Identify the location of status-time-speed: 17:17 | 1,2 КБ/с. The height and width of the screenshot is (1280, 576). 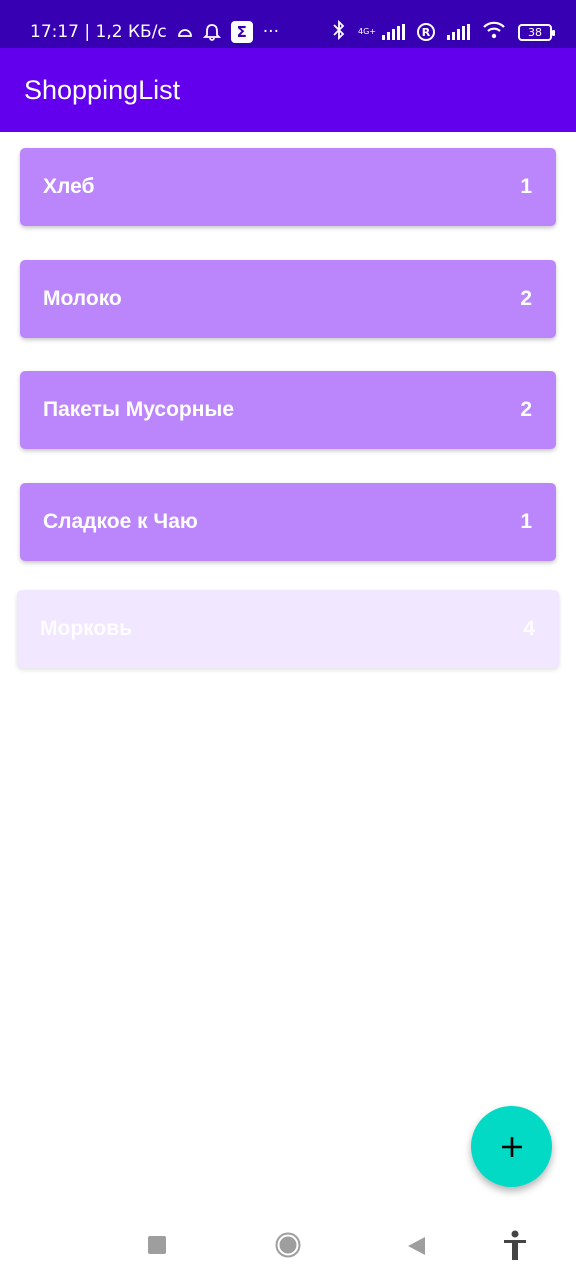
(98, 32).